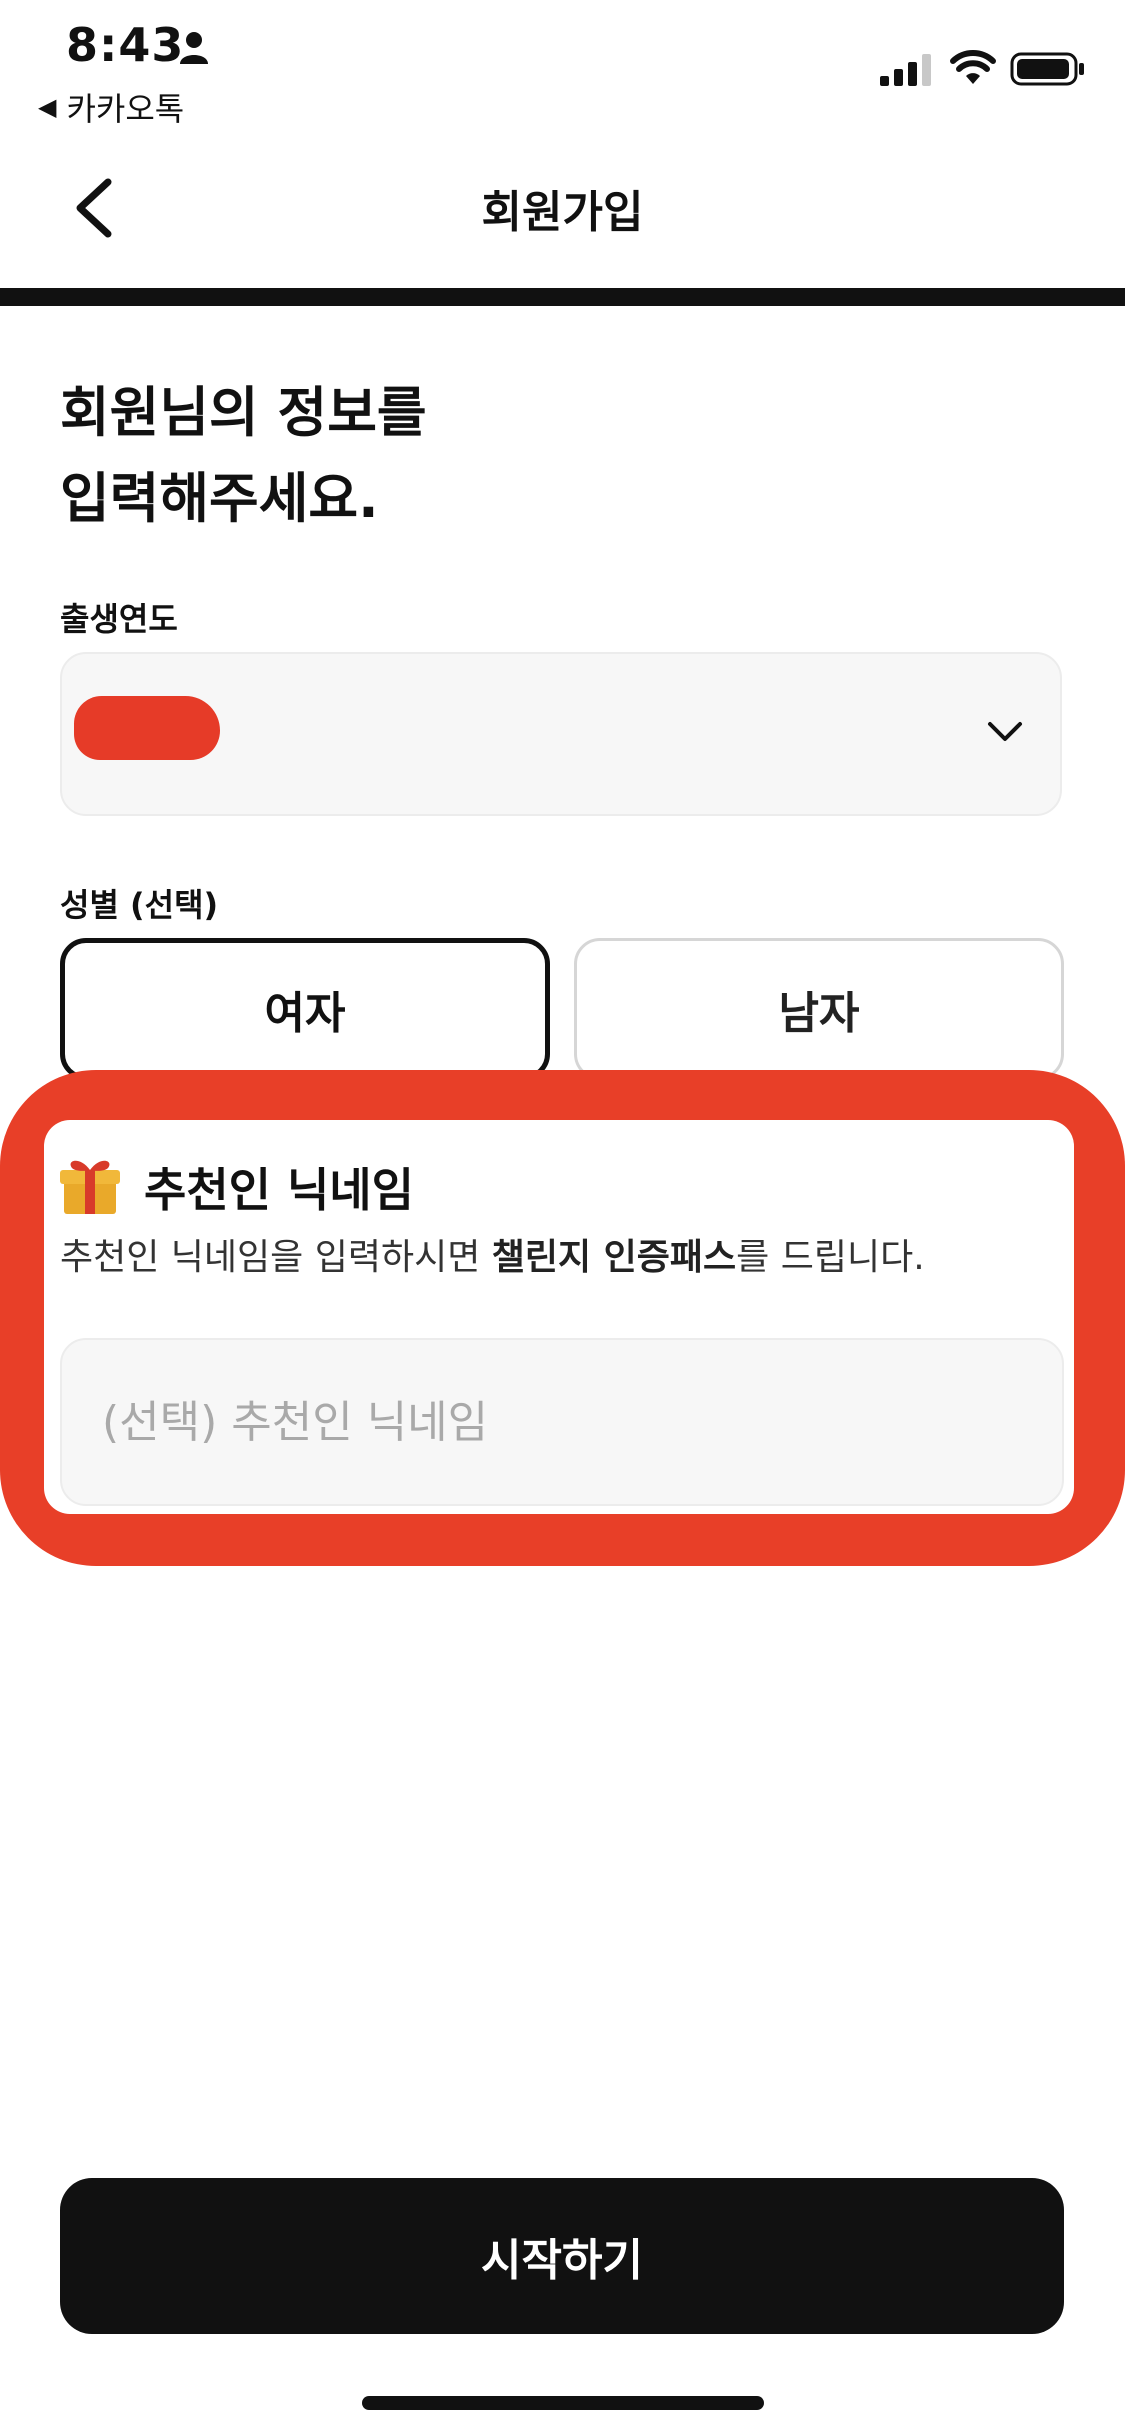  I want to click on heading-line-2: 입력해주세요., so click(219, 498).